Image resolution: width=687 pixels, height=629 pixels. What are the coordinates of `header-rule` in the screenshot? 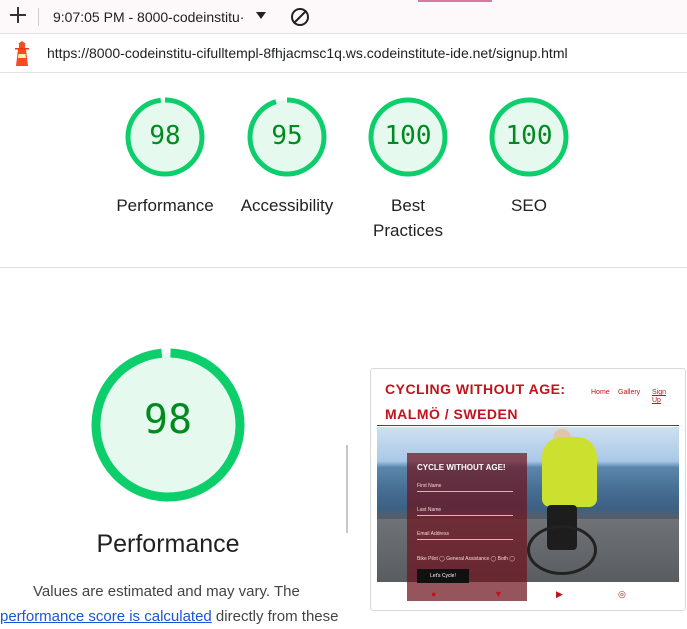 It's located at (528, 425).